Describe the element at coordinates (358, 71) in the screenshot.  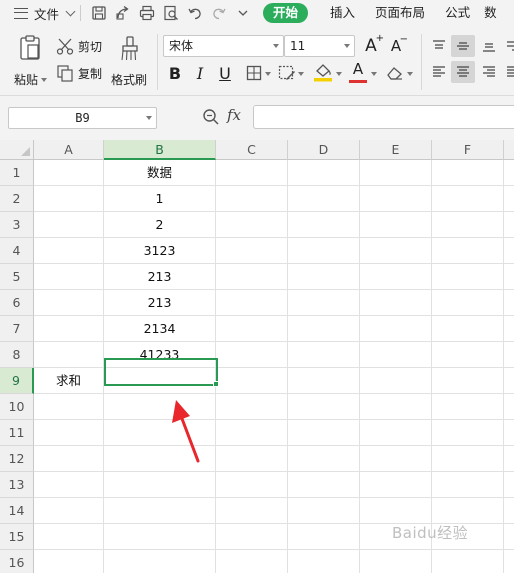
I see `font-color-button: A` at that location.